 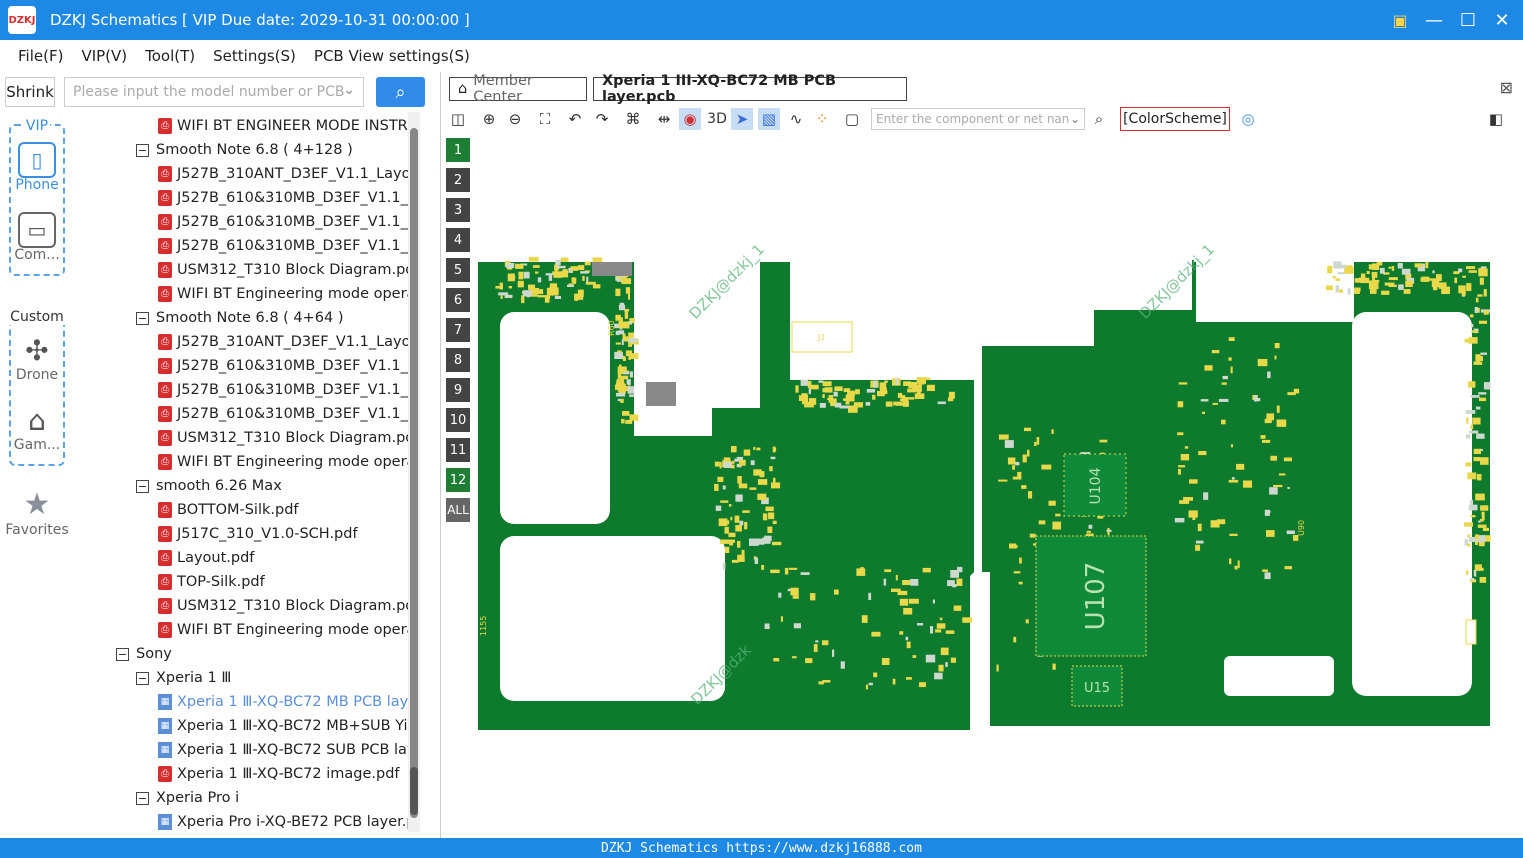 I want to click on layer-button-7: 7, so click(x=458, y=330).